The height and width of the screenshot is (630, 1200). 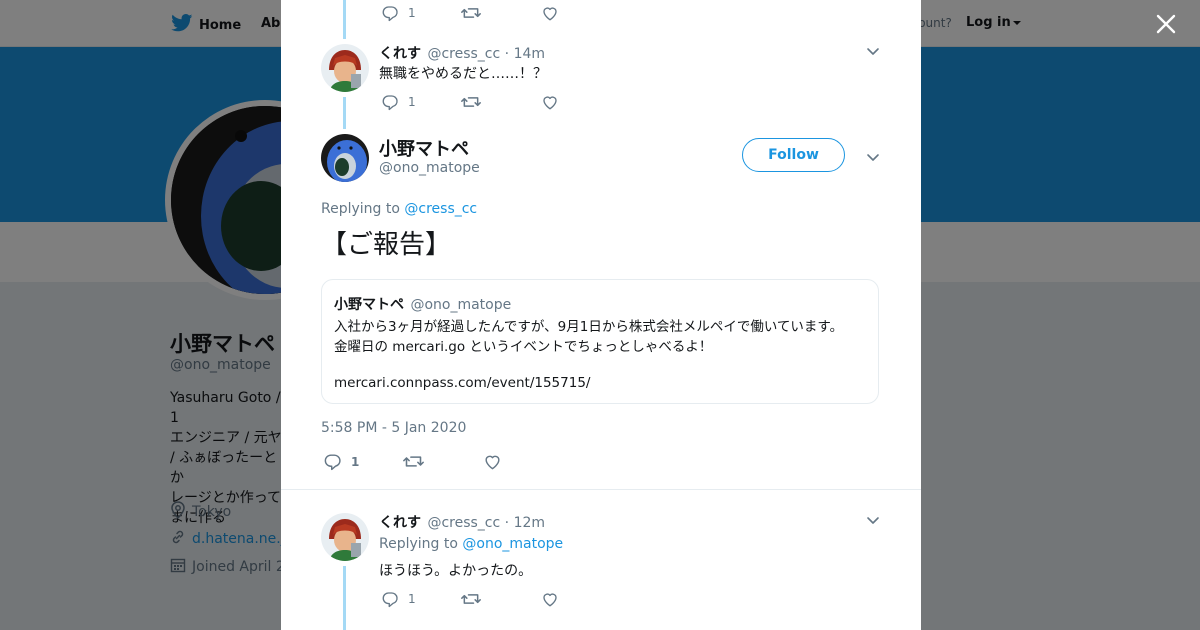 I want to click on quote-header: 小野マトペ @ono_matope, so click(x=422, y=304).